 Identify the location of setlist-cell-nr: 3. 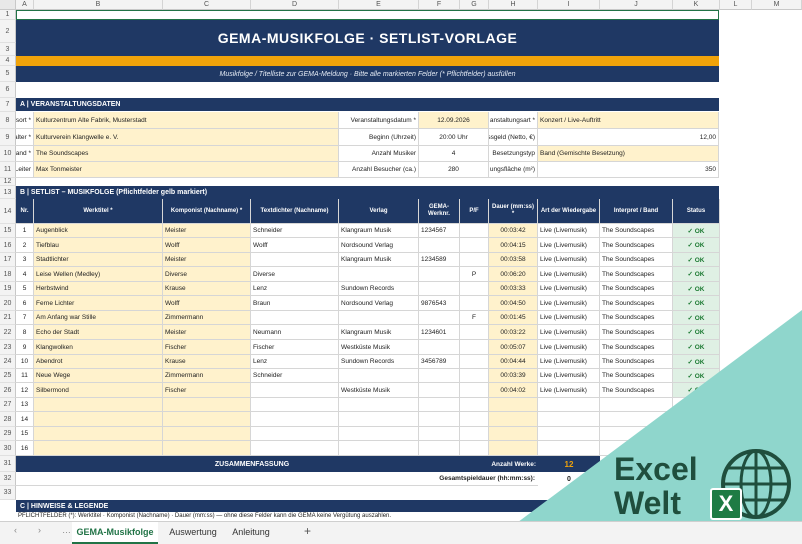
(25, 260).